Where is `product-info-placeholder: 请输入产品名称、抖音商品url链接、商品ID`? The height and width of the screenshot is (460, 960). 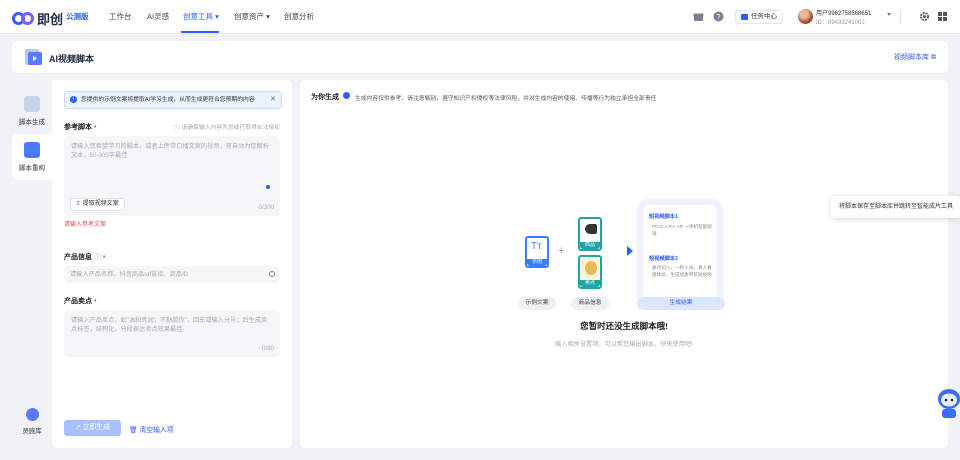
product-info-placeholder: 请输入产品名称、抖音商品url链接、商品ID is located at coordinates (129, 274).